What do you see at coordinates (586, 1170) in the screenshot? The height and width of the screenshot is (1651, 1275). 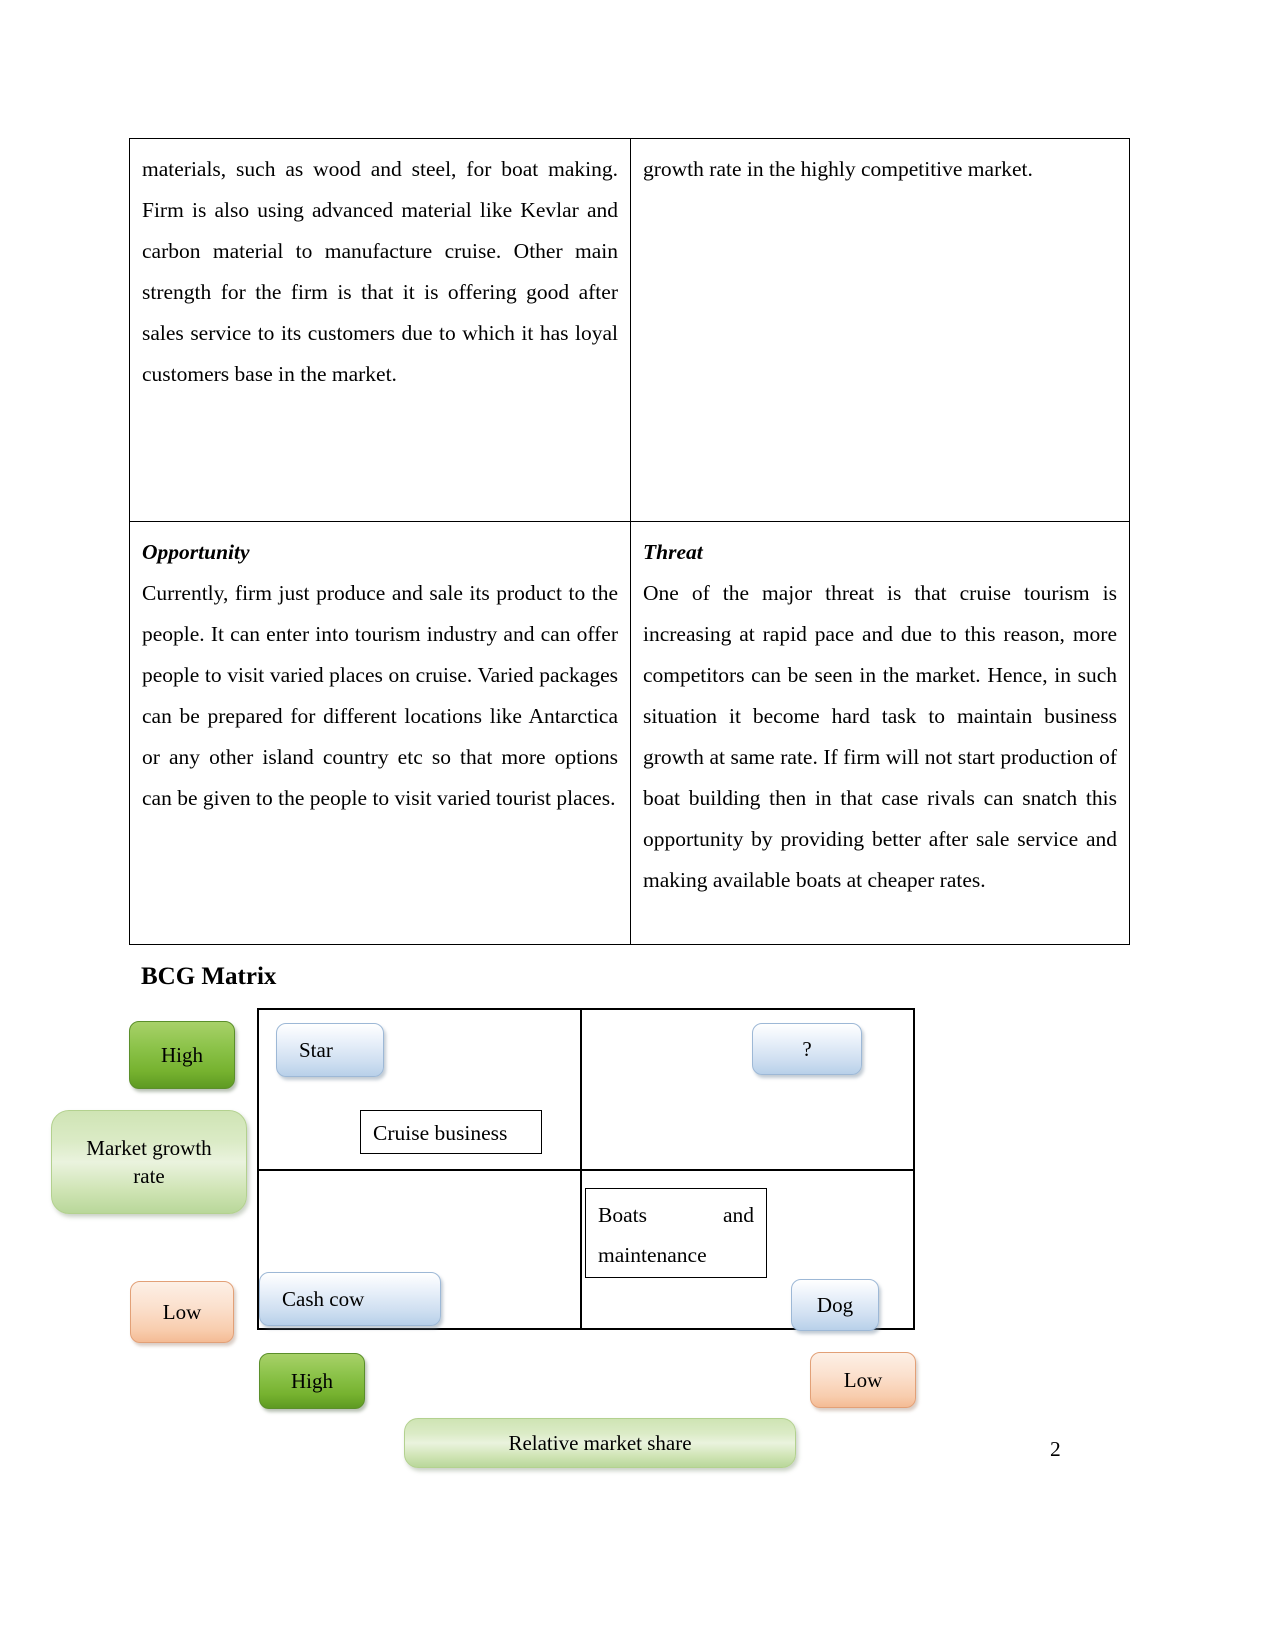 I see `matrix-horizontal-divider` at bounding box center [586, 1170].